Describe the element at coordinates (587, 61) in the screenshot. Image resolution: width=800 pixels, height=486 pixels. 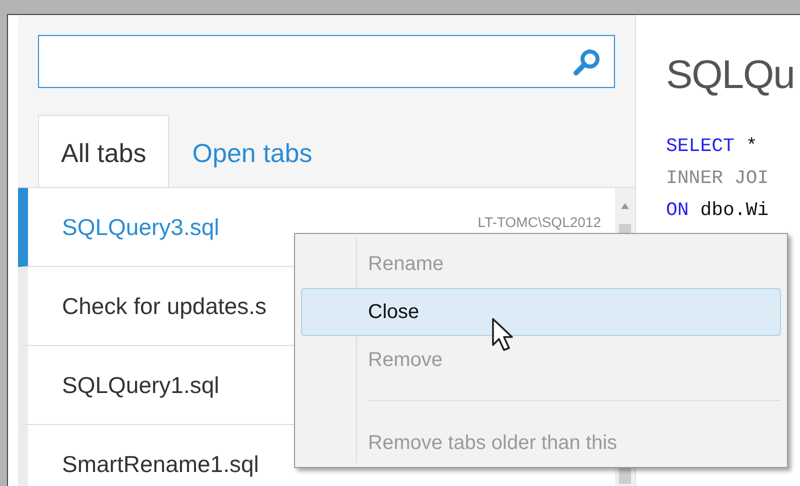
I see `search-icon` at that location.